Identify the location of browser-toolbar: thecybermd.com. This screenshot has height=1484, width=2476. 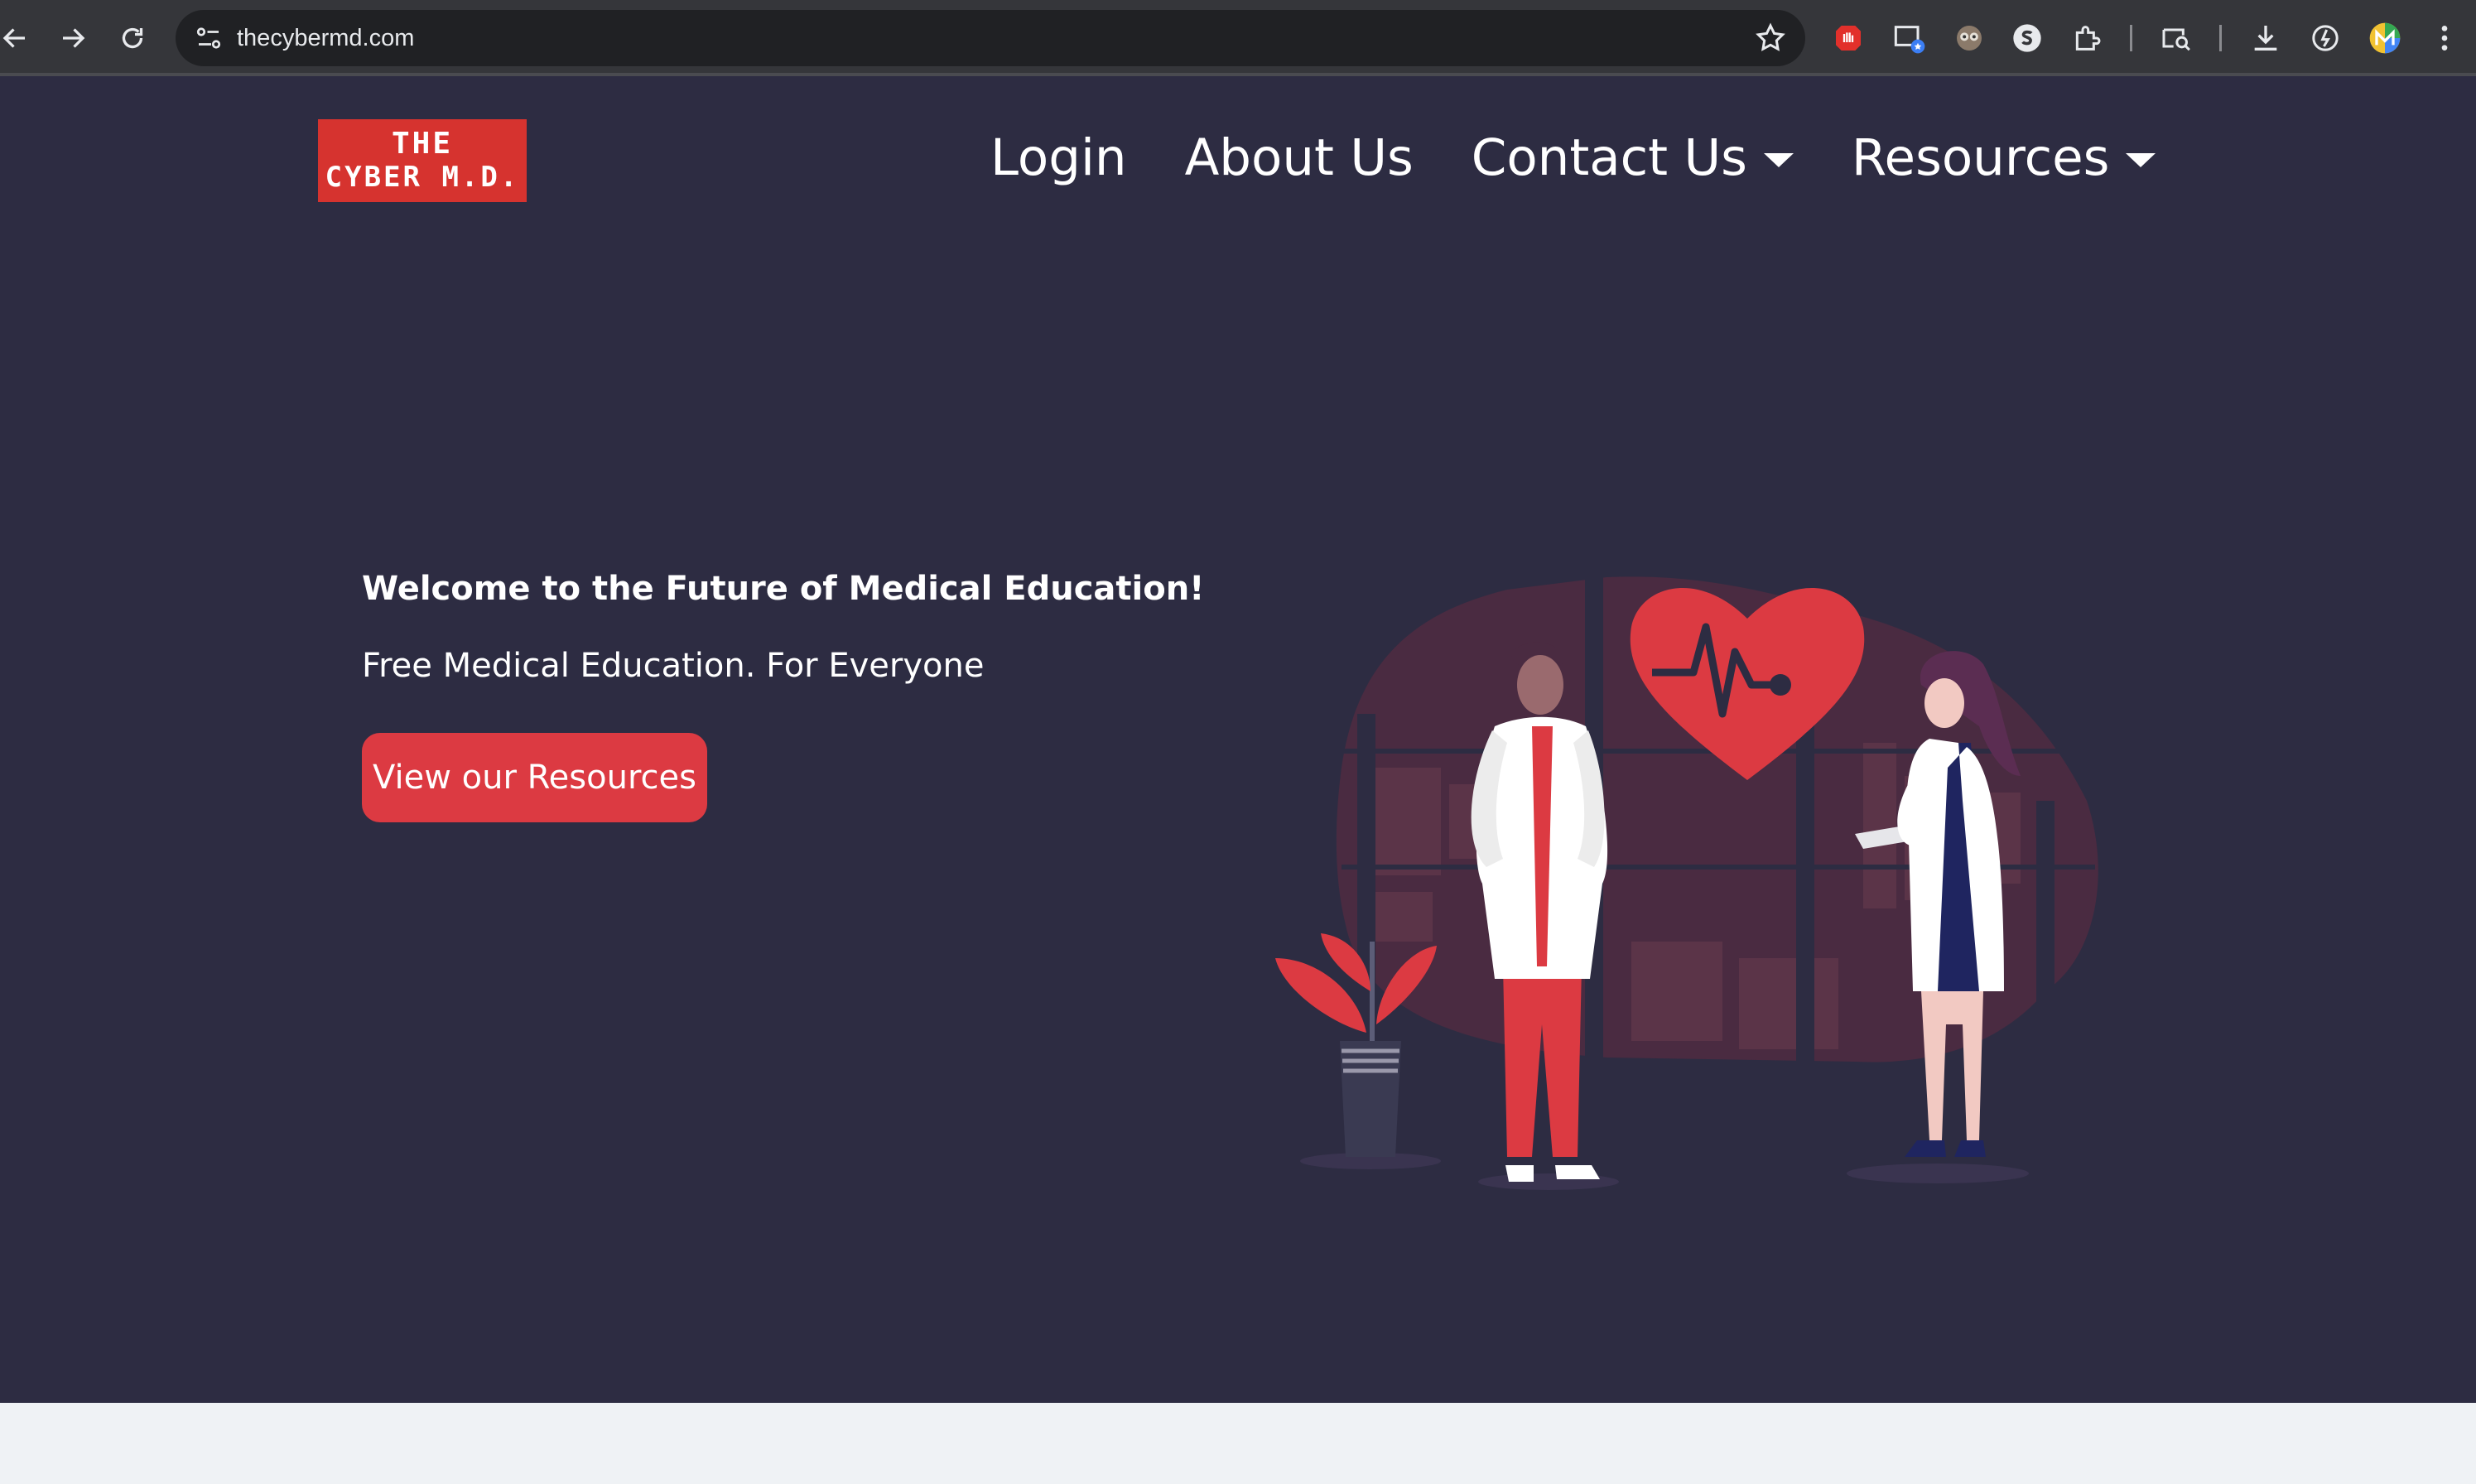
(1238, 38).